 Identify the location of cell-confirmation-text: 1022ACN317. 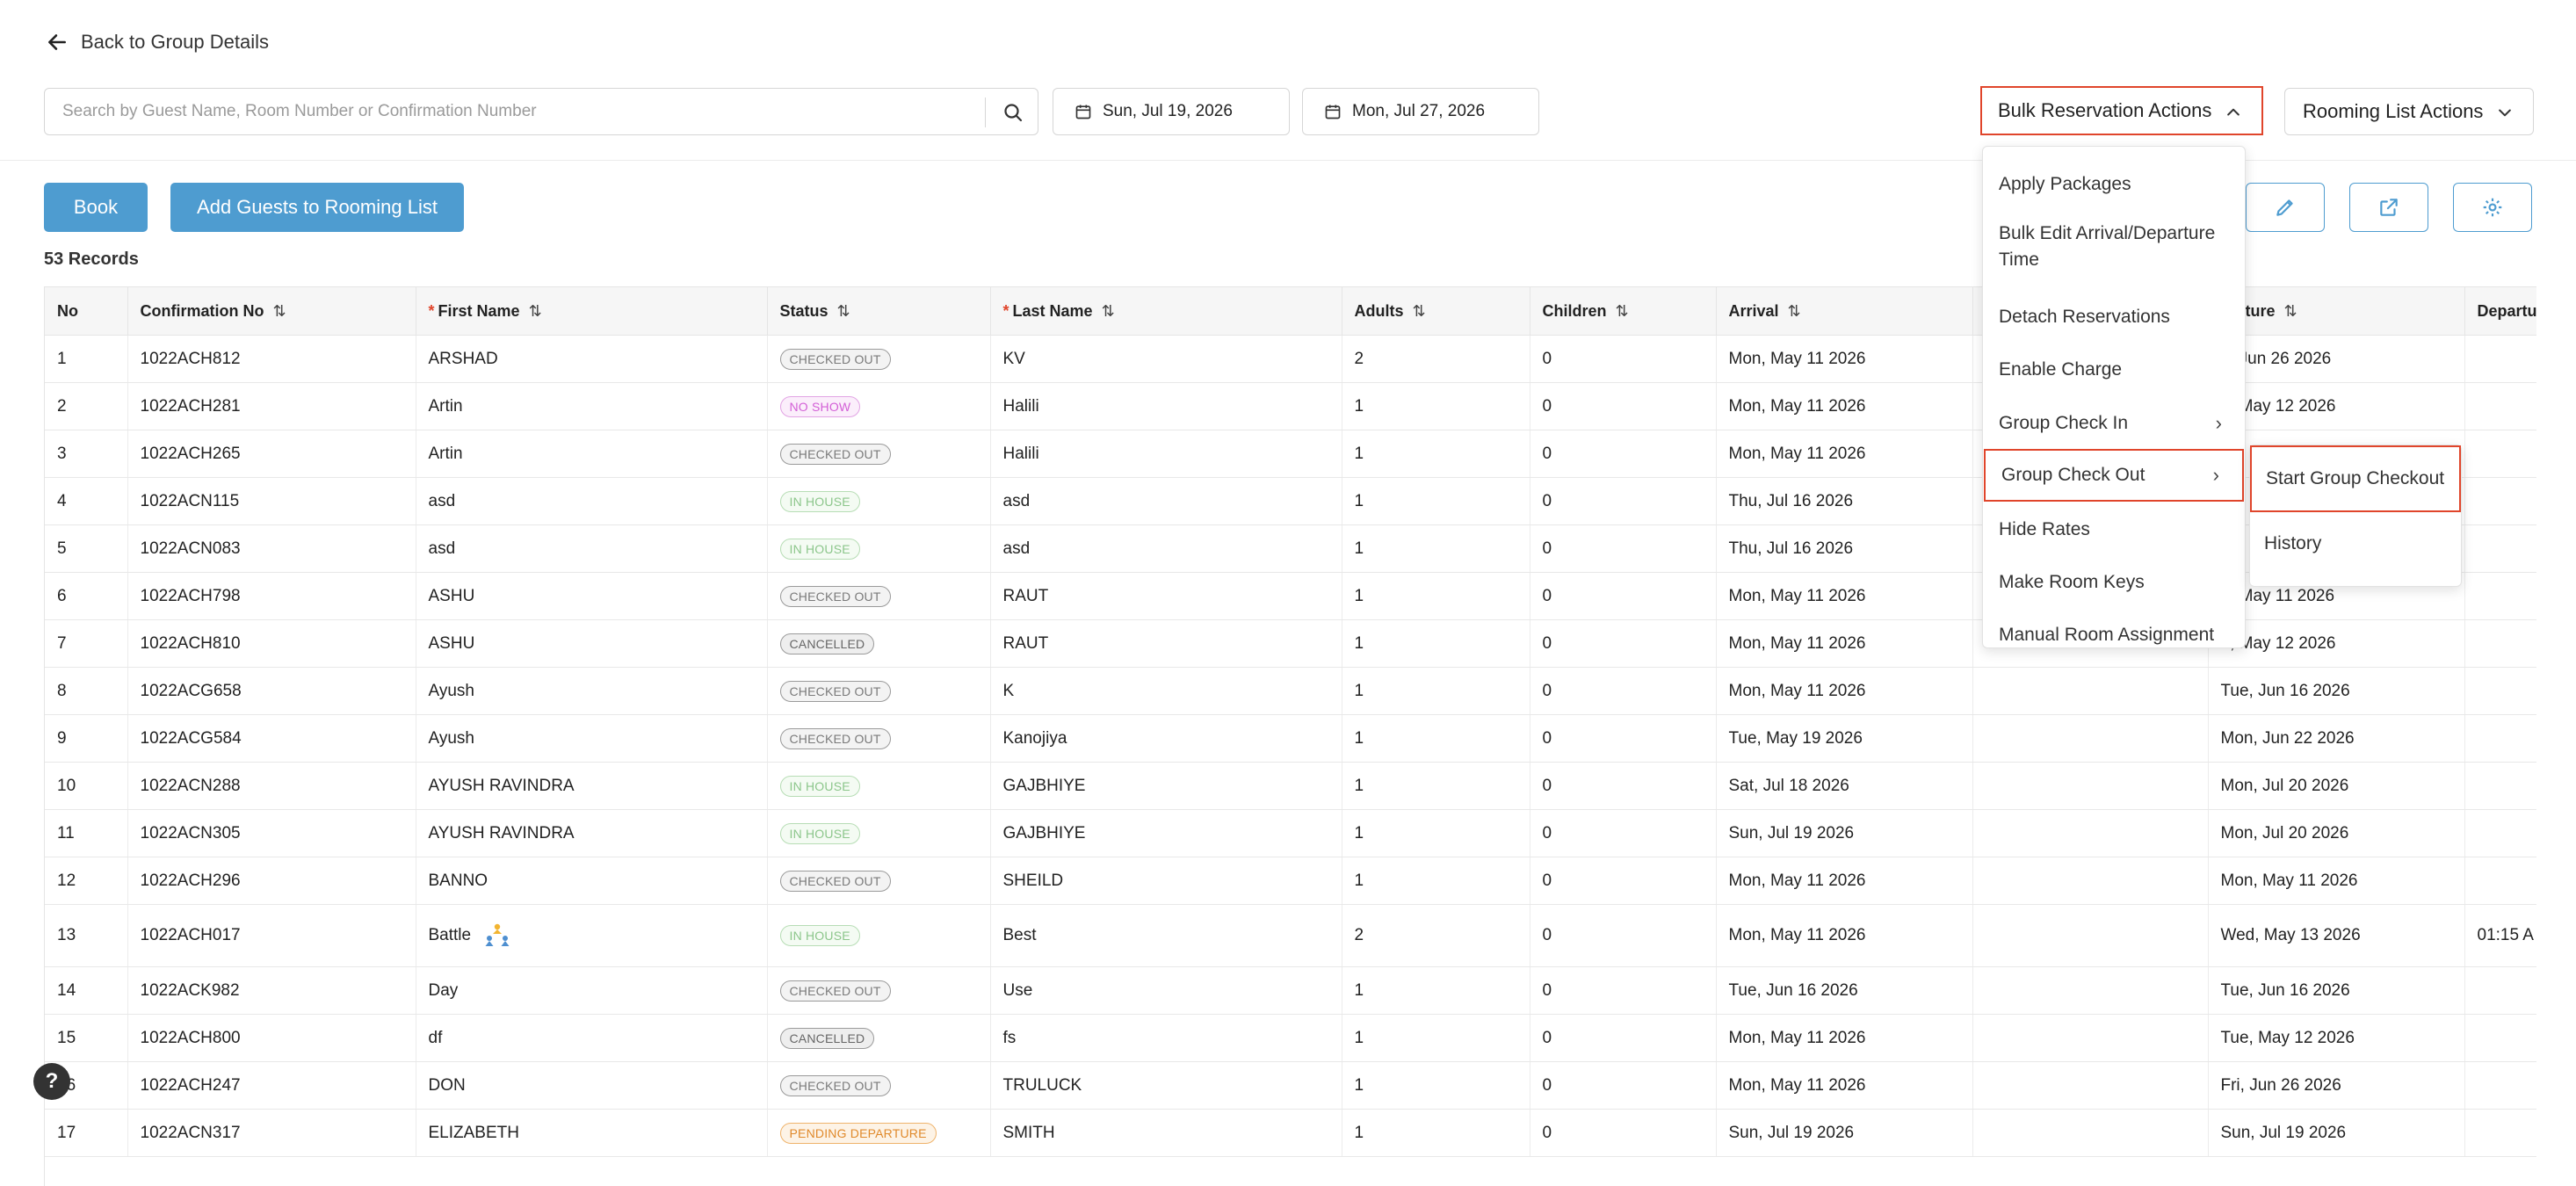
(190, 1132).